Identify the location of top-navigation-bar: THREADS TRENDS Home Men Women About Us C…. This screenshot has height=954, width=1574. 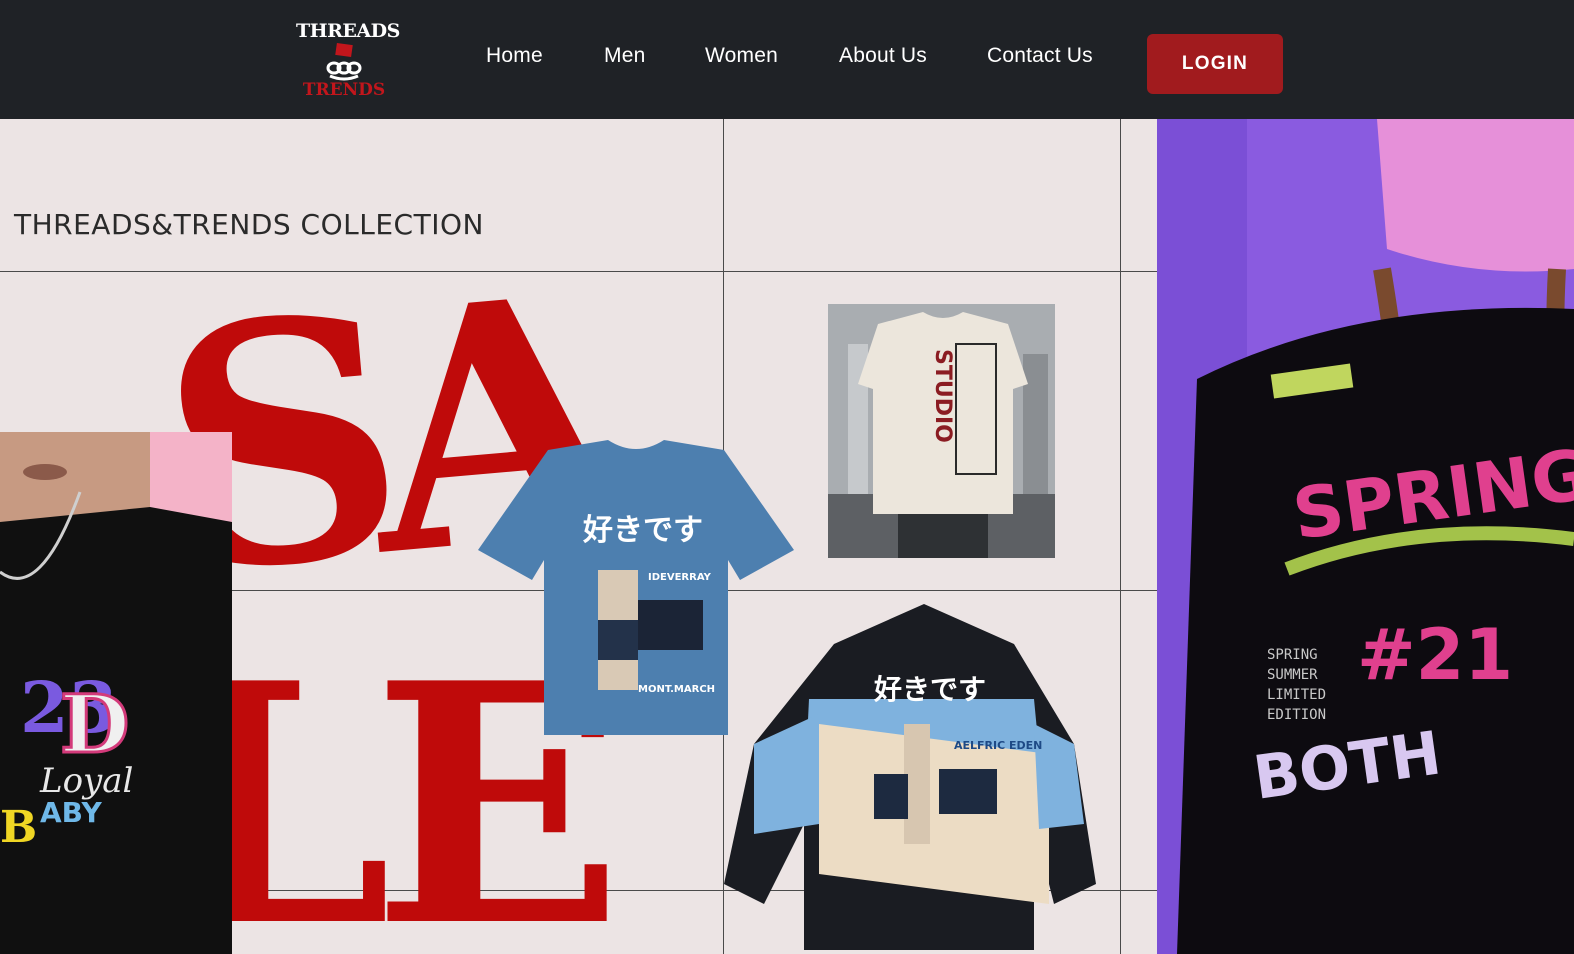
(787, 59).